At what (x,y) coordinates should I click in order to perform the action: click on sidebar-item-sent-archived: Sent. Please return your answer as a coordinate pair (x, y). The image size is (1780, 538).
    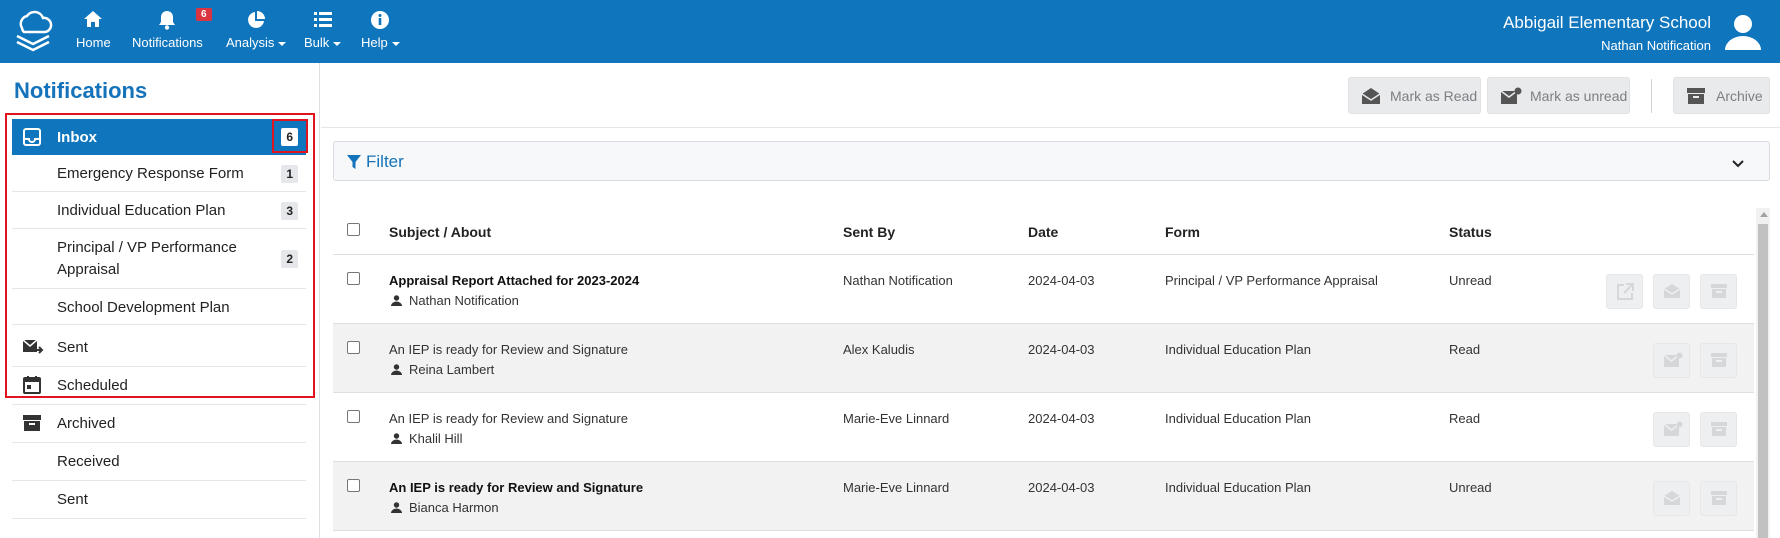
    Looking at the image, I should click on (159, 500).